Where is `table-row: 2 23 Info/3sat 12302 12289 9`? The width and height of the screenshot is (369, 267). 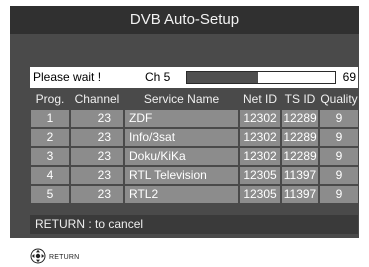
table-row: 2 23 Info/3sat 12302 12289 9 is located at coordinates (194, 137).